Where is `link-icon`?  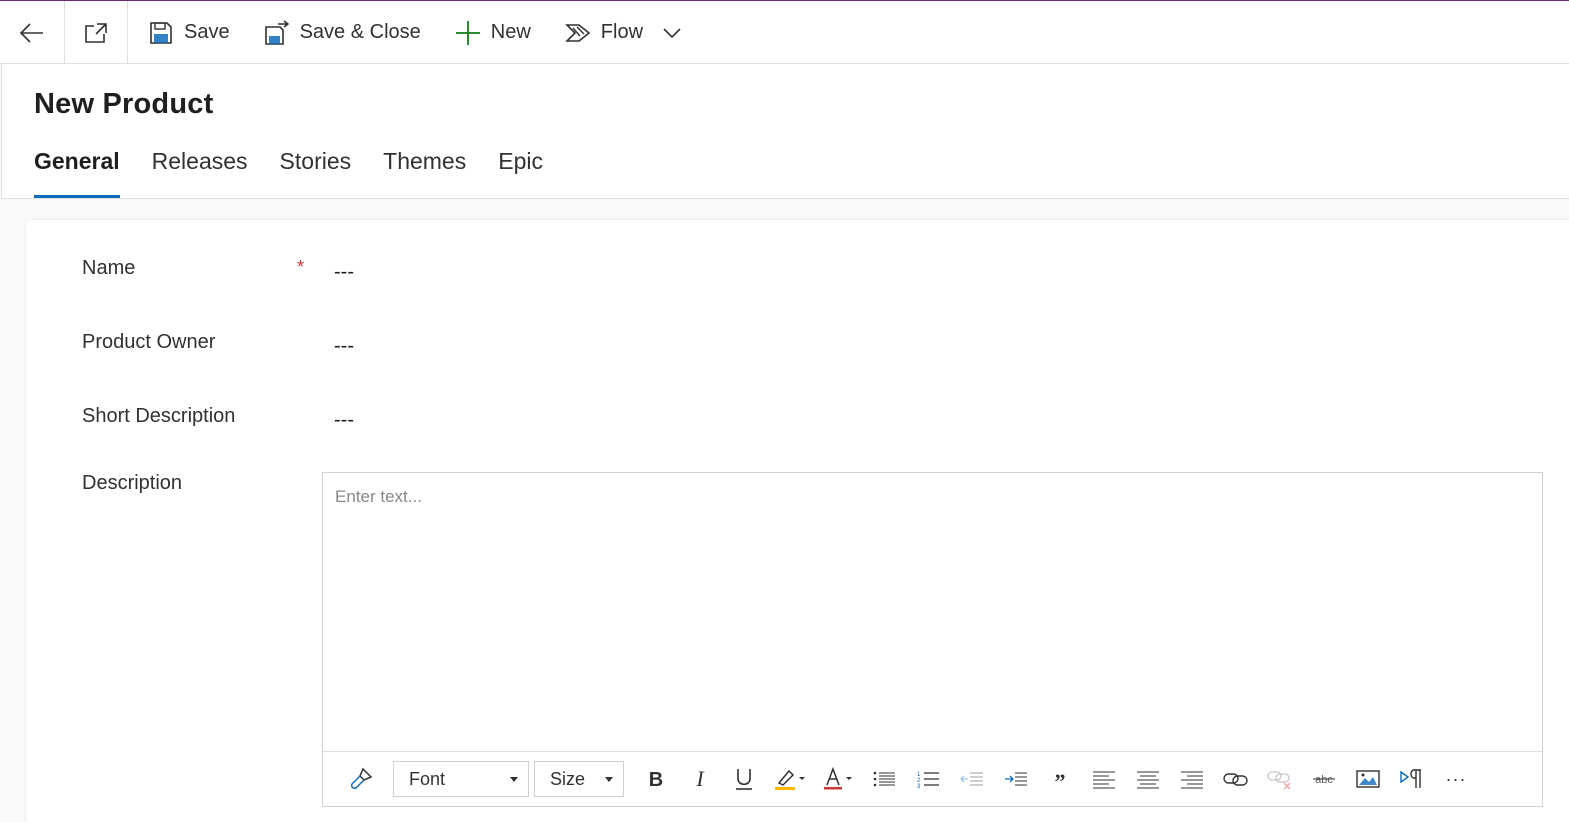
link-icon is located at coordinates (1235, 779).